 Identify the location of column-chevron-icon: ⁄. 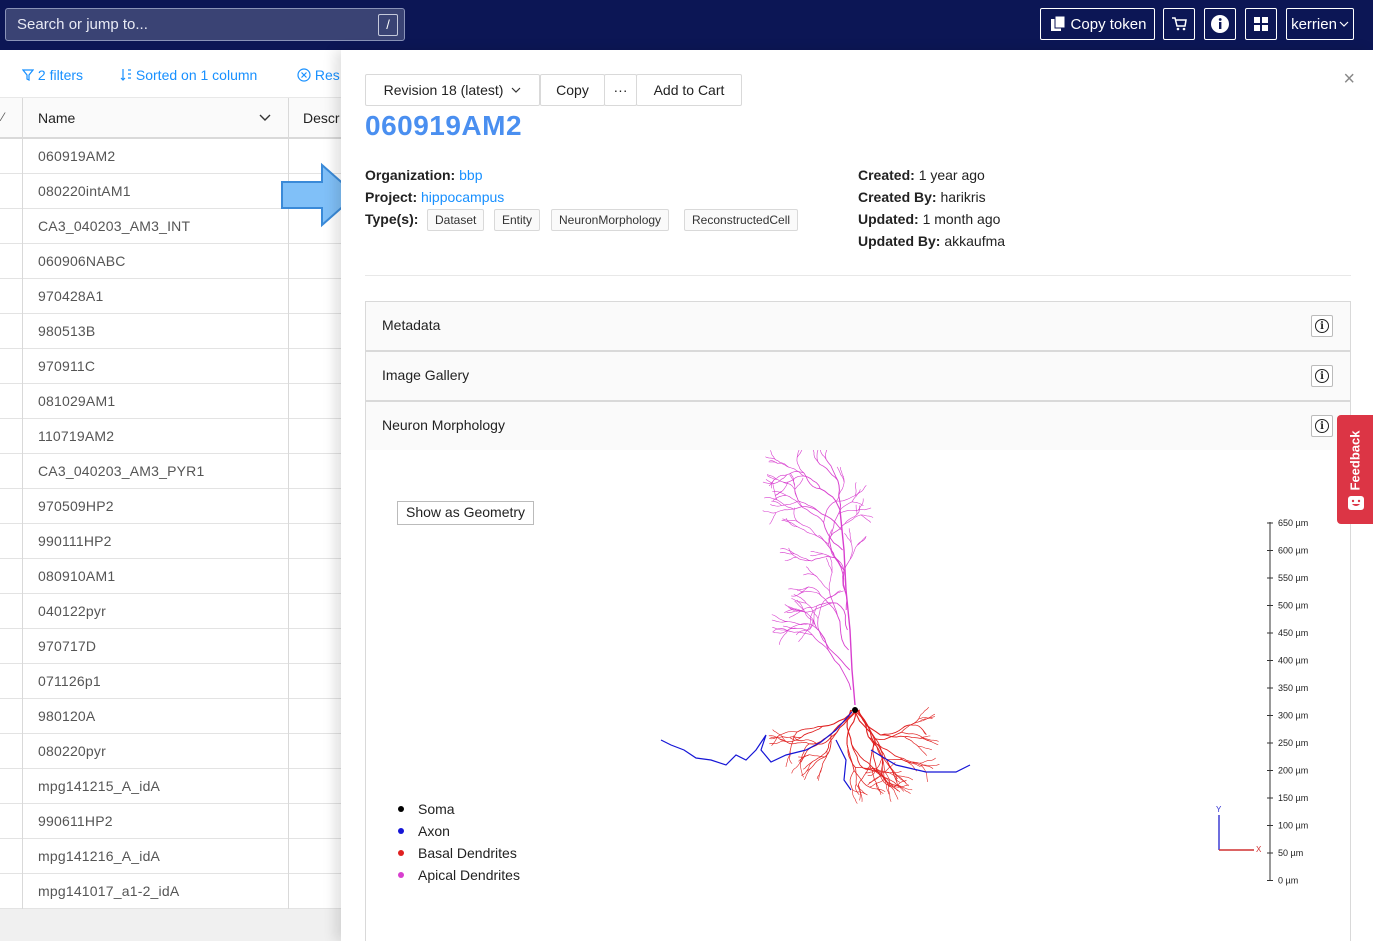
(3, 117).